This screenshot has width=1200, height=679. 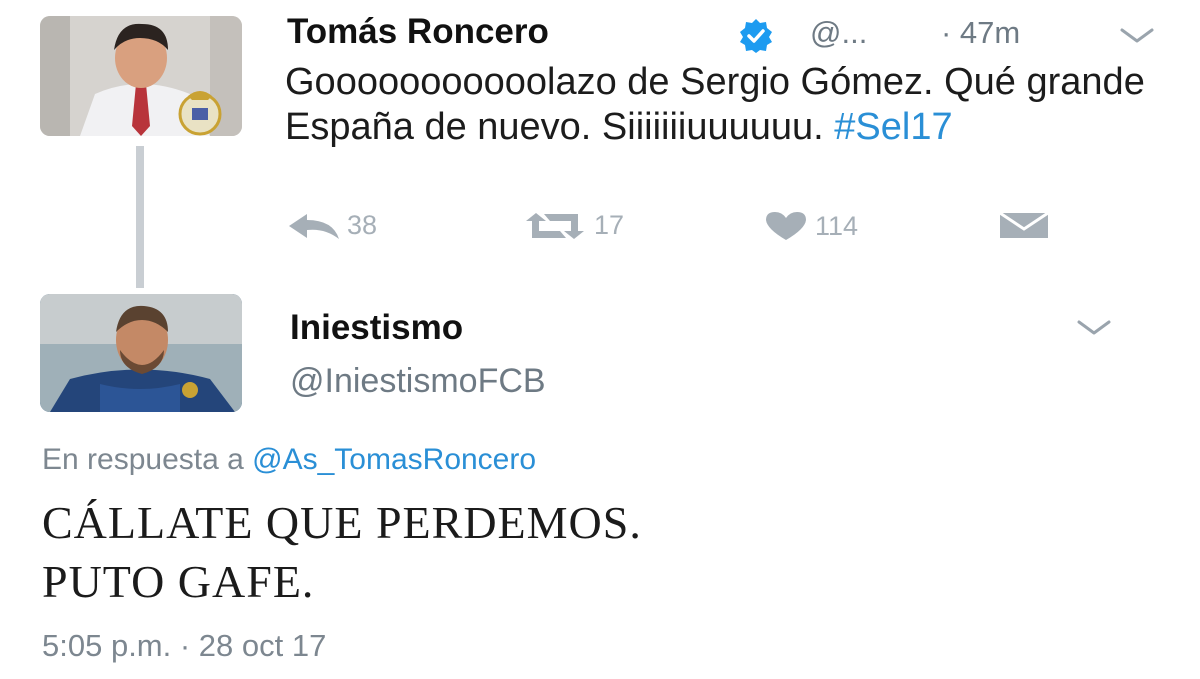 I want to click on reply-mention-link: @As_TomasRoncero, so click(x=394, y=459).